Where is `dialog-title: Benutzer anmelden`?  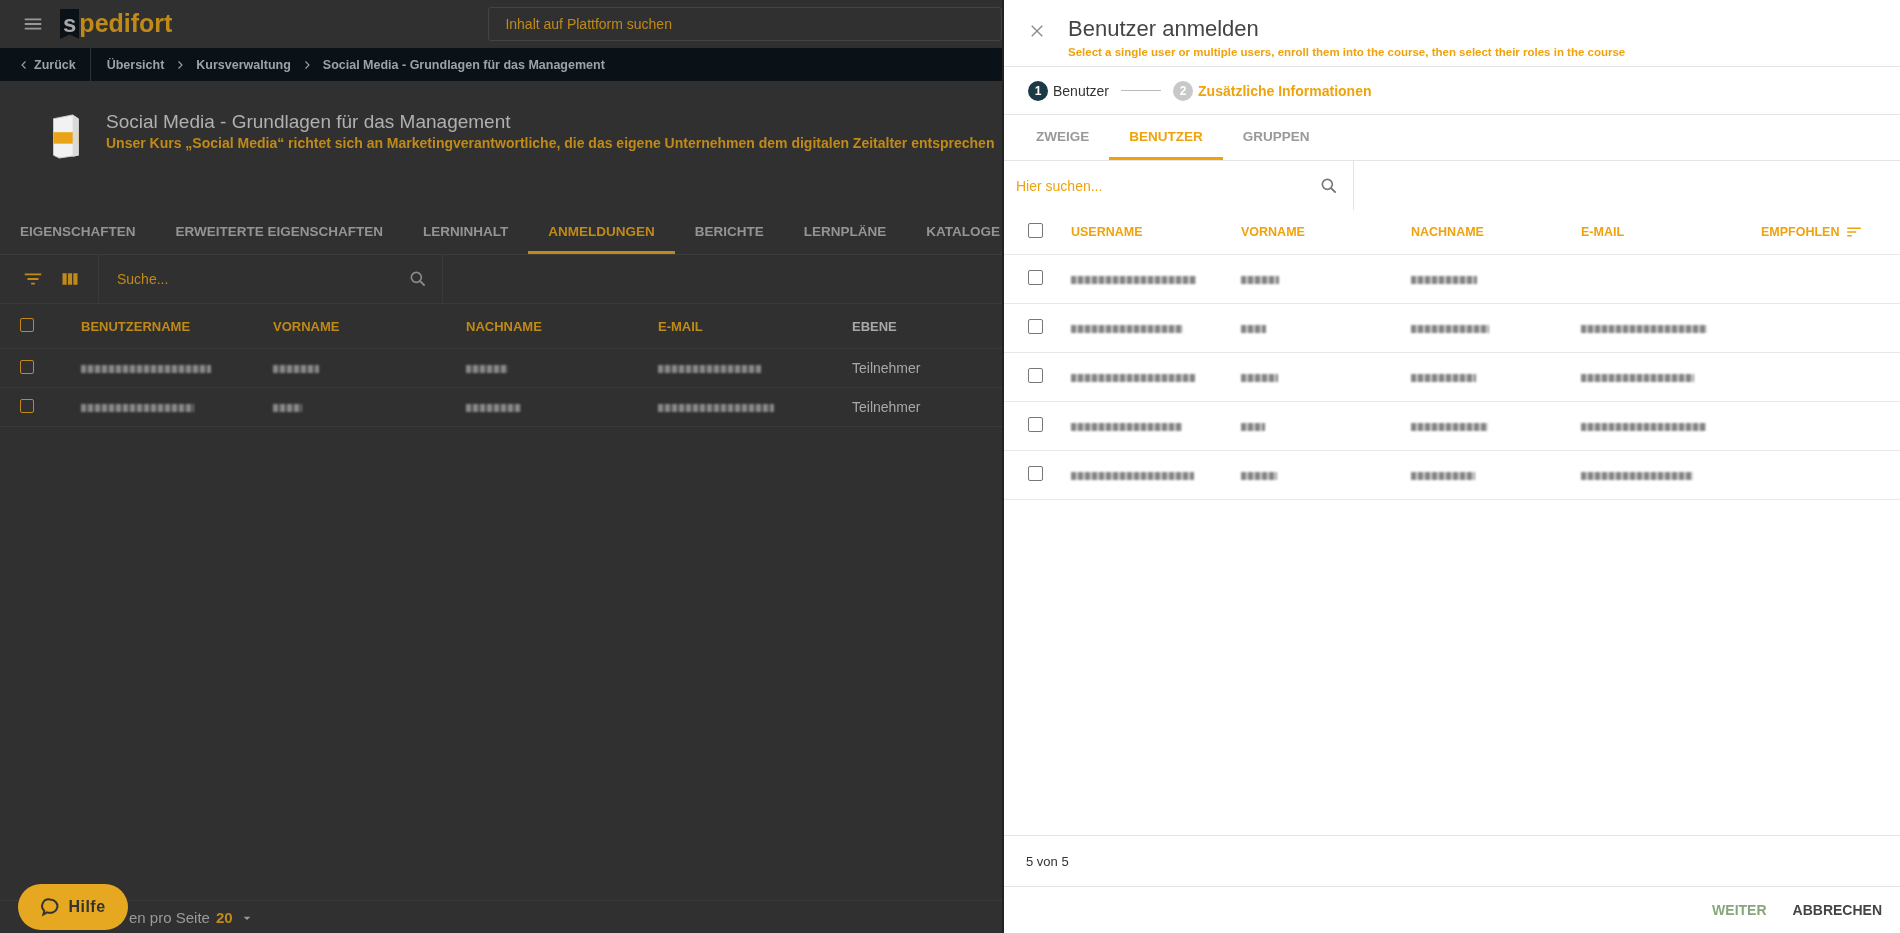
dialog-title: Benutzer anmelden is located at coordinates (1164, 29).